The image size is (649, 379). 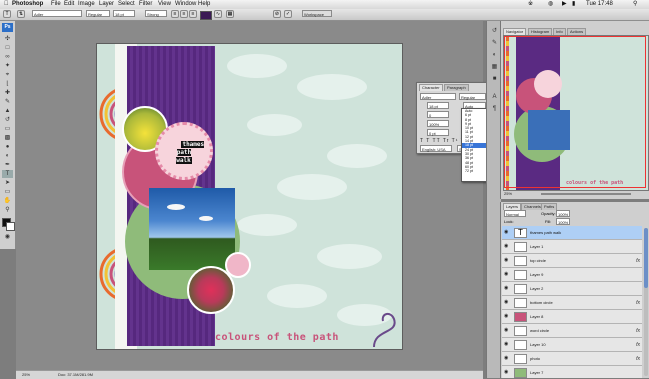 What do you see at coordinates (436, 148) in the screenshot?
I see `char-language-select: English: USA` at bounding box center [436, 148].